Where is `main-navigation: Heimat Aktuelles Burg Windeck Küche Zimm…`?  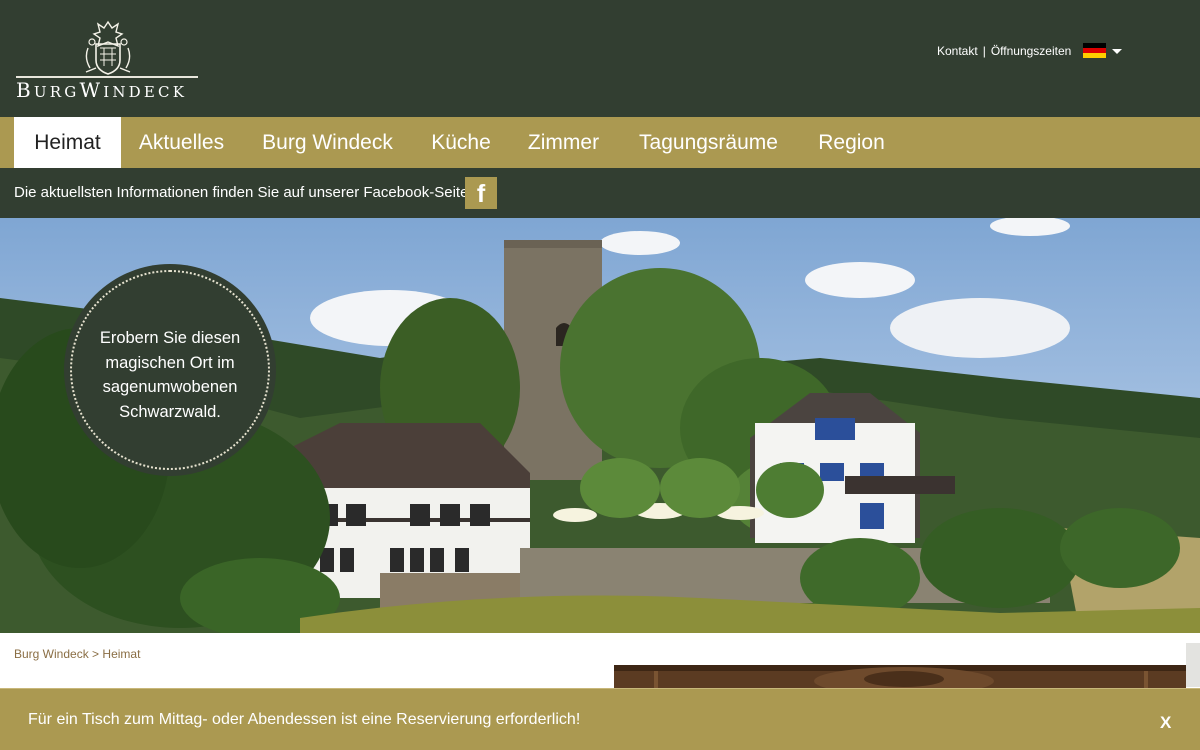
main-navigation: Heimat Aktuelles Burg Windeck Küche Zimm… is located at coordinates (600, 142).